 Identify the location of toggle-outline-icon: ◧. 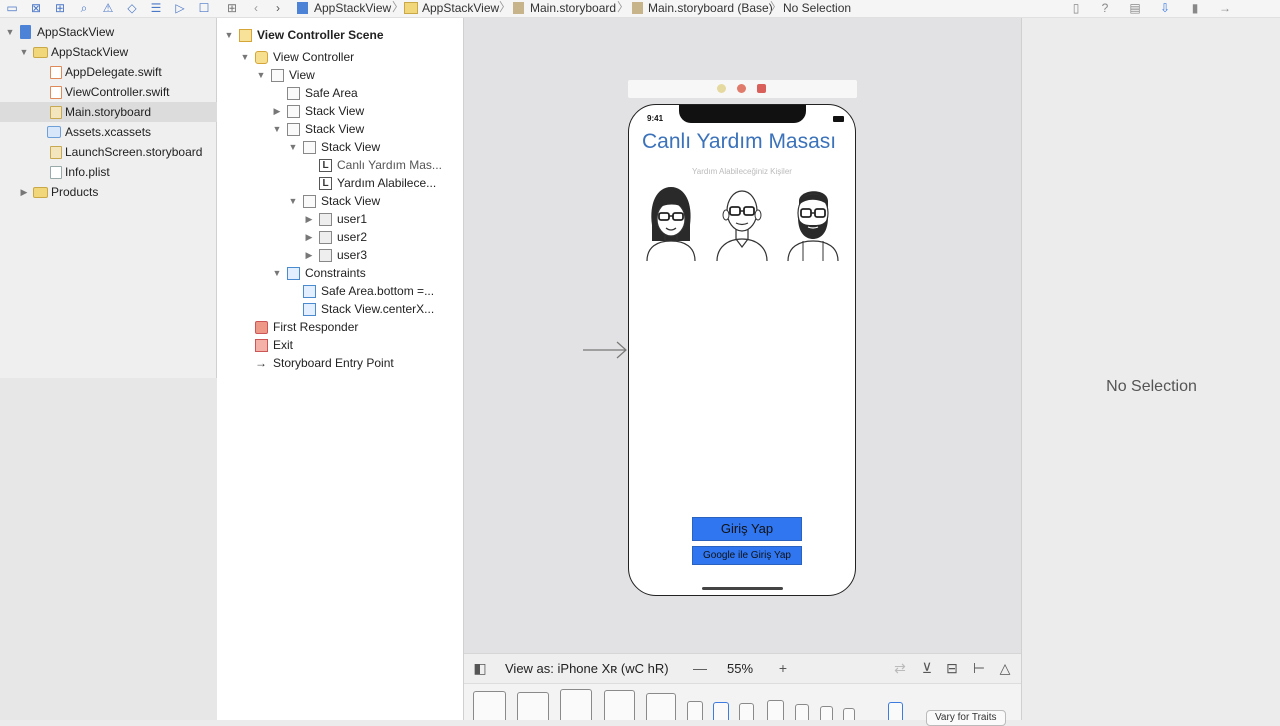
(480, 668).